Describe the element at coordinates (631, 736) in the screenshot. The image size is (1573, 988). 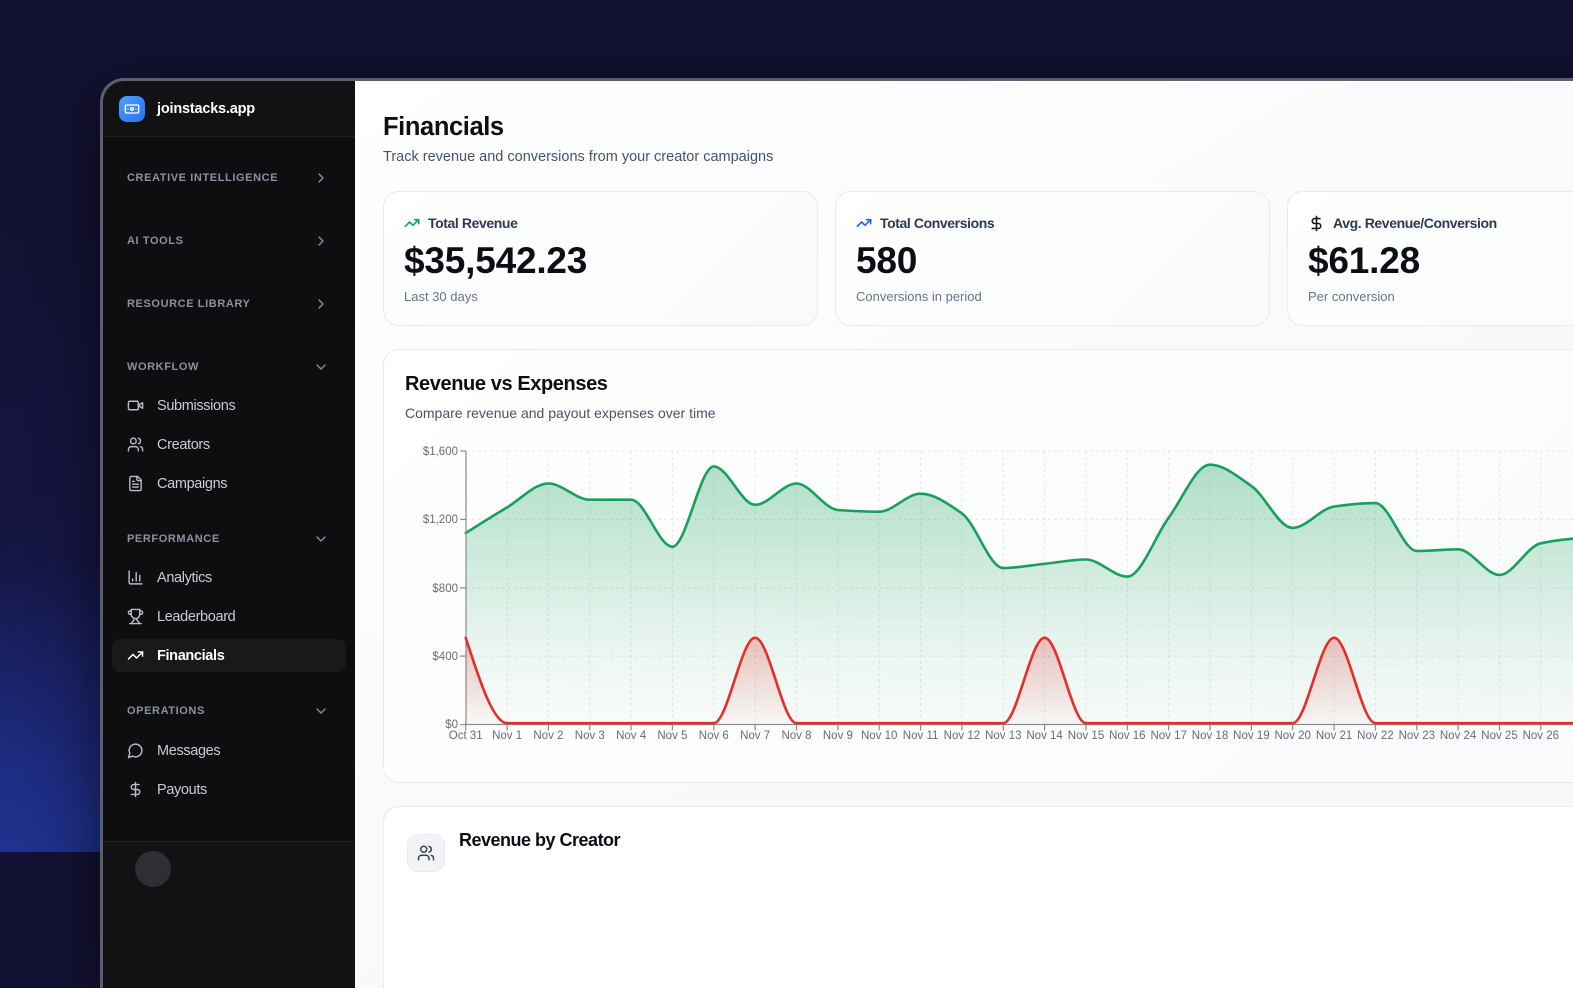
I see `svg-text: Nov 4` at that location.